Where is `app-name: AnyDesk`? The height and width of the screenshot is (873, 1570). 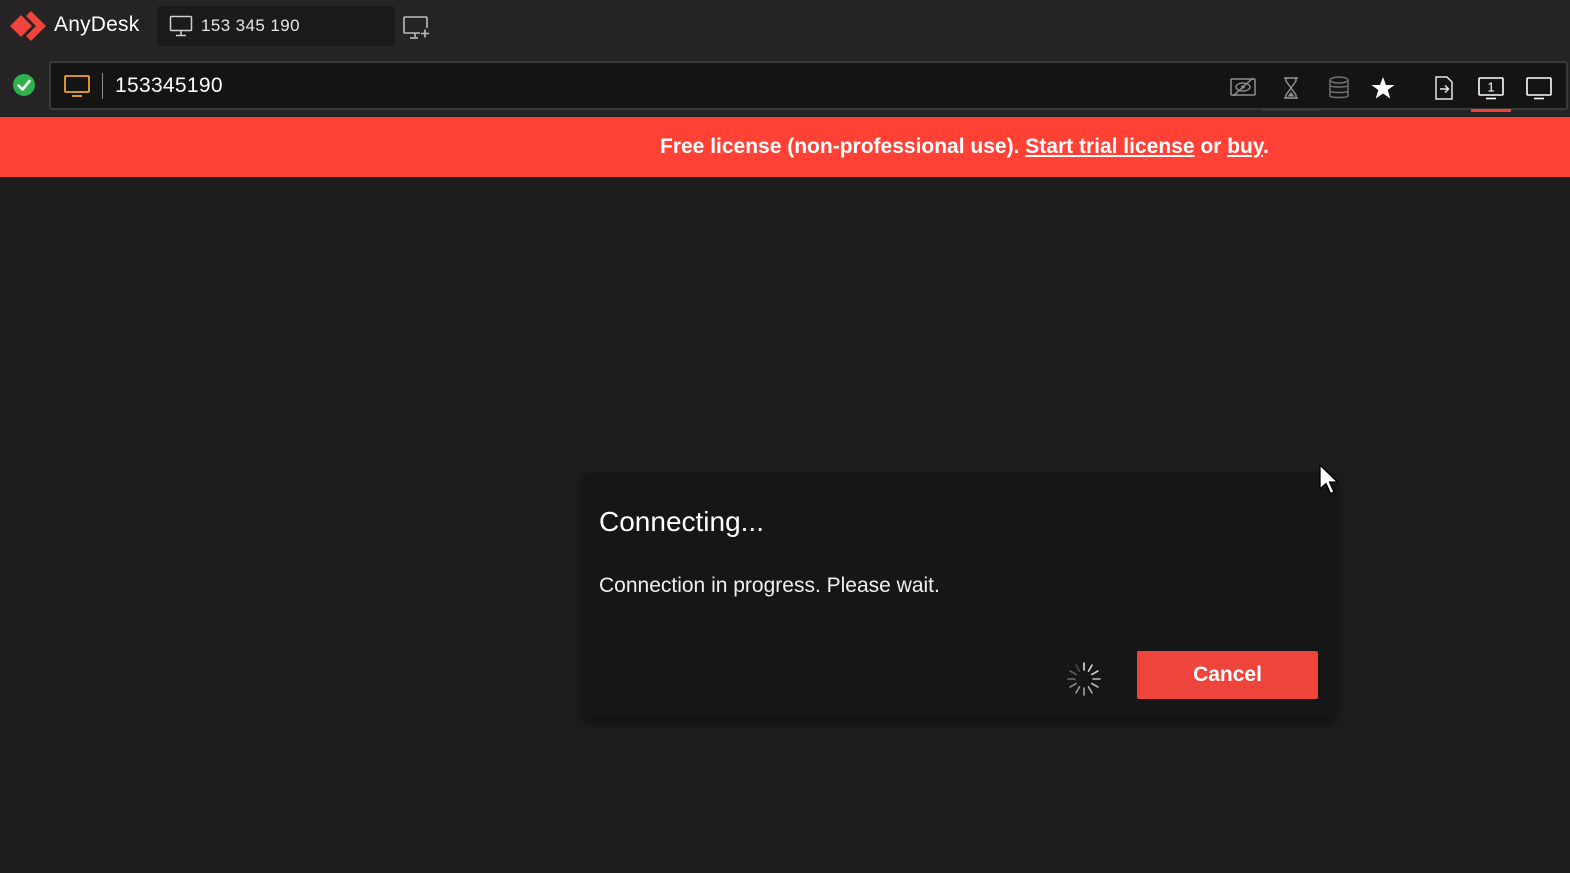 app-name: AnyDesk is located at coordinates (97, 24).